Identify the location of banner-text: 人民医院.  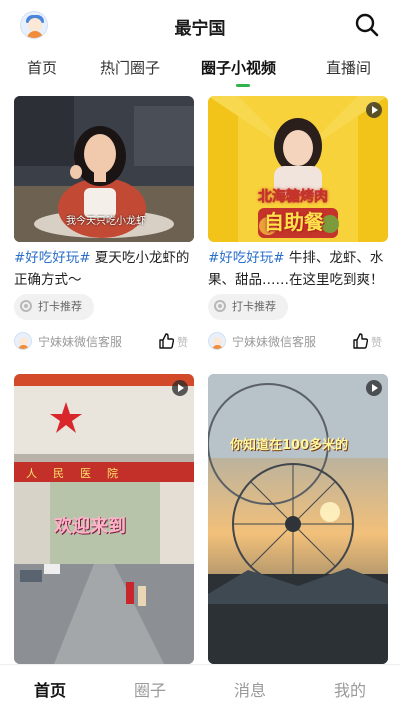
(80, 473).